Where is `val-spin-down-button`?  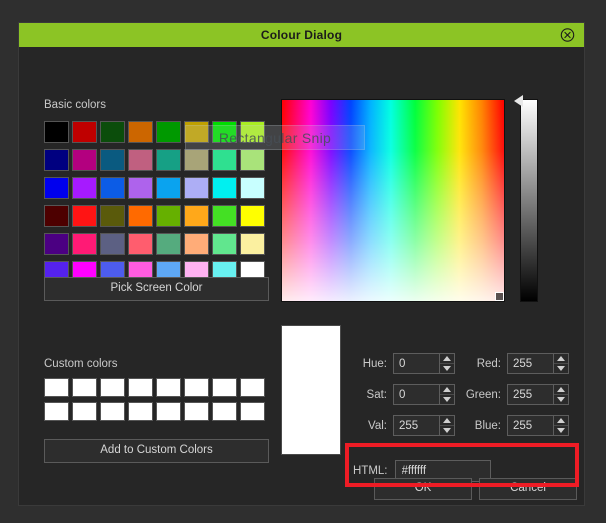
val-spin-down-button is located at coordinates (447, 430).